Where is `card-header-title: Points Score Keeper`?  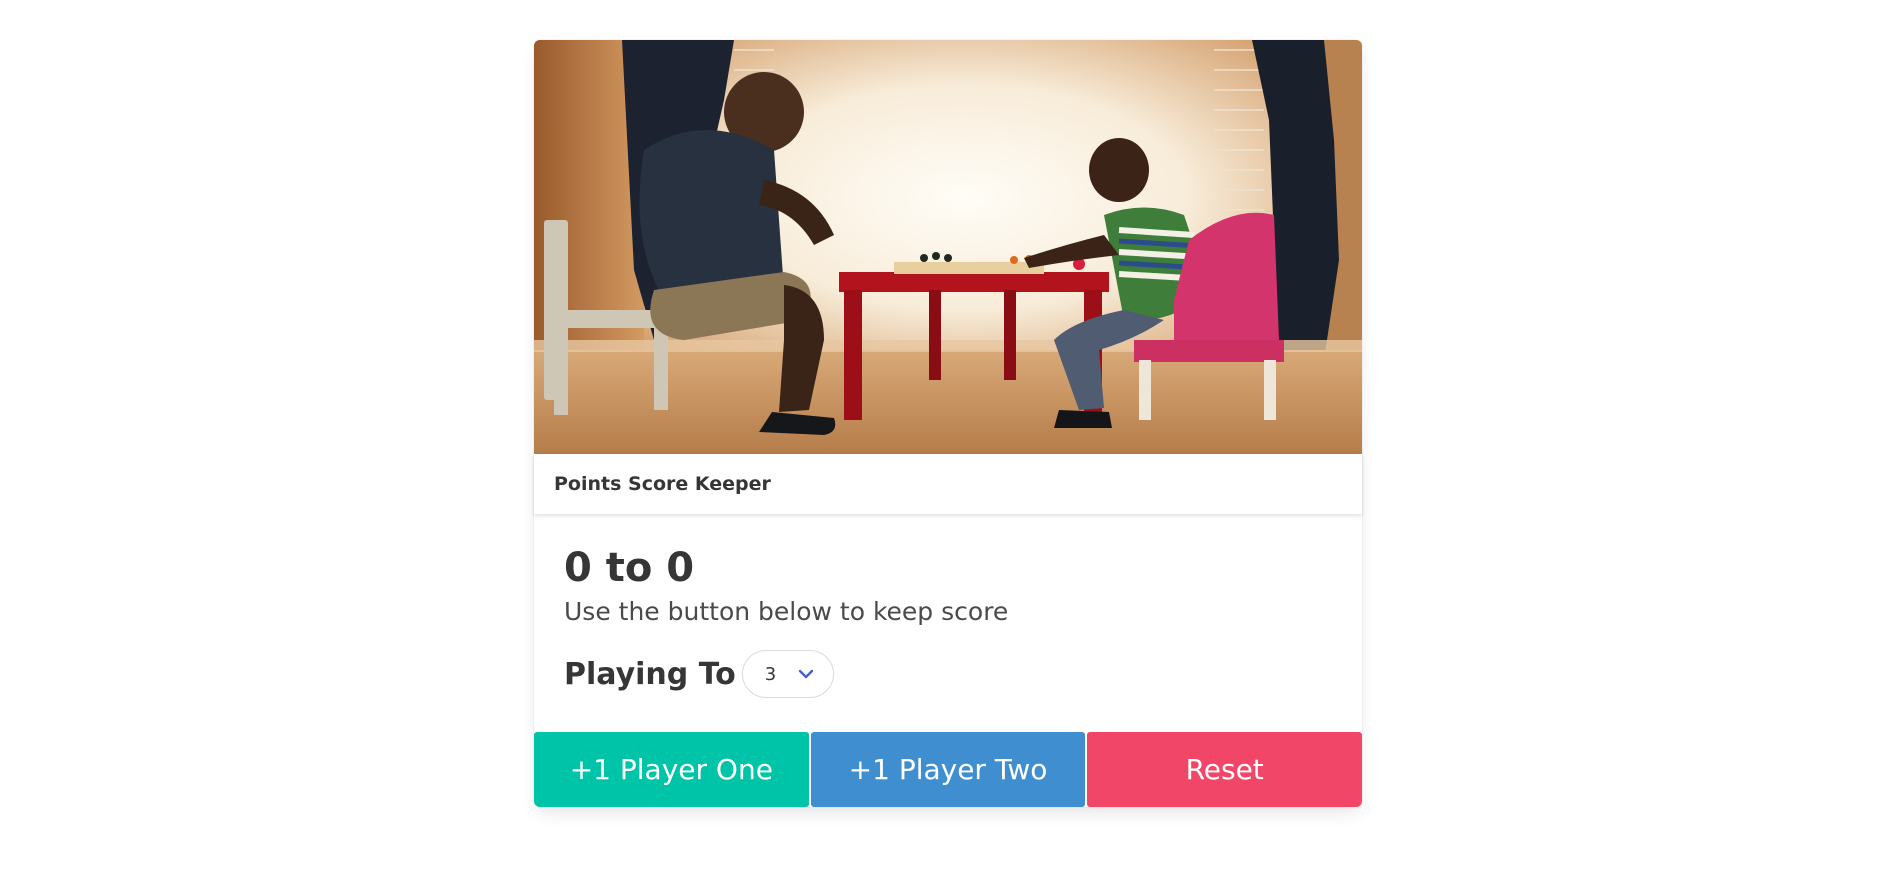
card-header-title: Points Score Keeper is located at coordinates (662, 484).